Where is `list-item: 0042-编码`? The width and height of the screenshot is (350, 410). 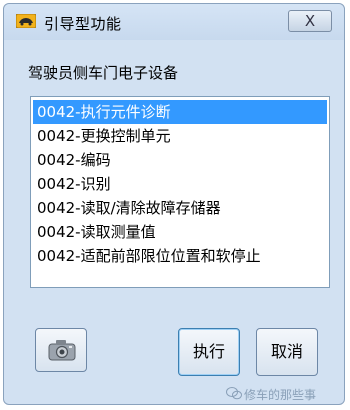
list-item: 0042-编码 is located at coordinates (180, 160).